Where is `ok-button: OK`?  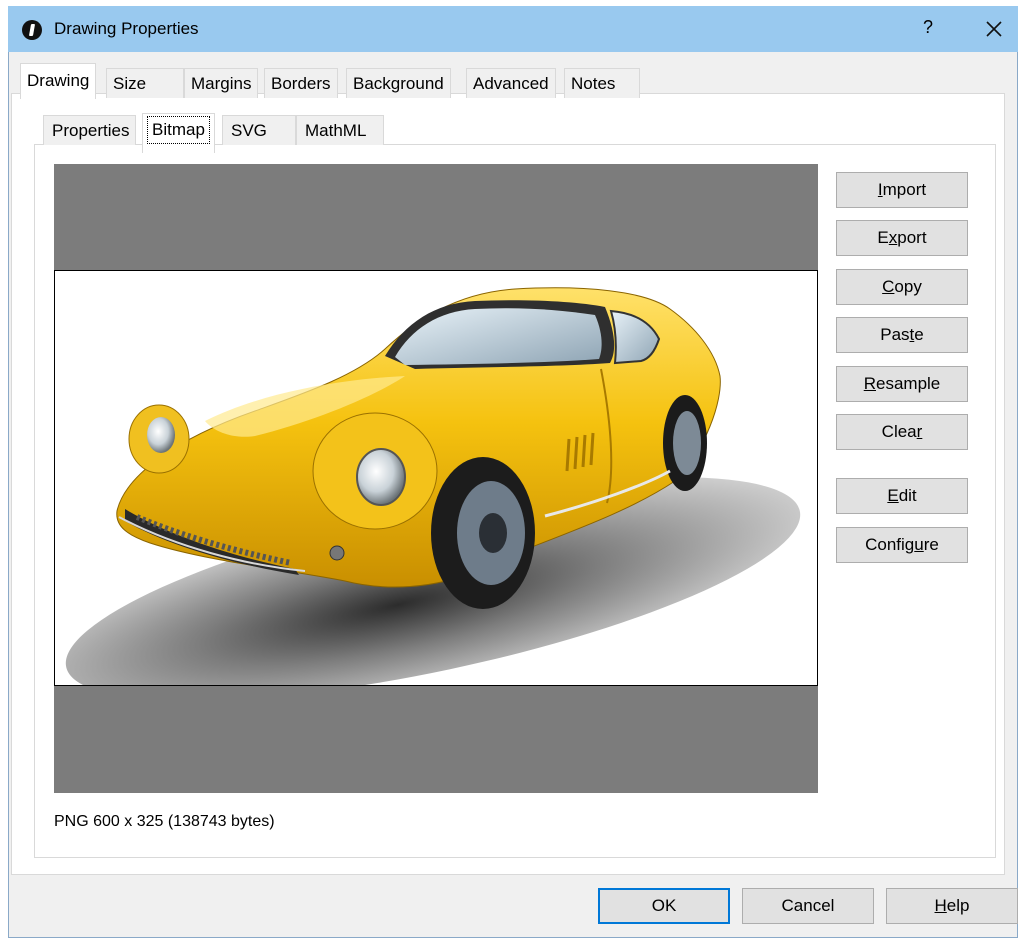 ok-button: OK is located at coordinates (664, 906).